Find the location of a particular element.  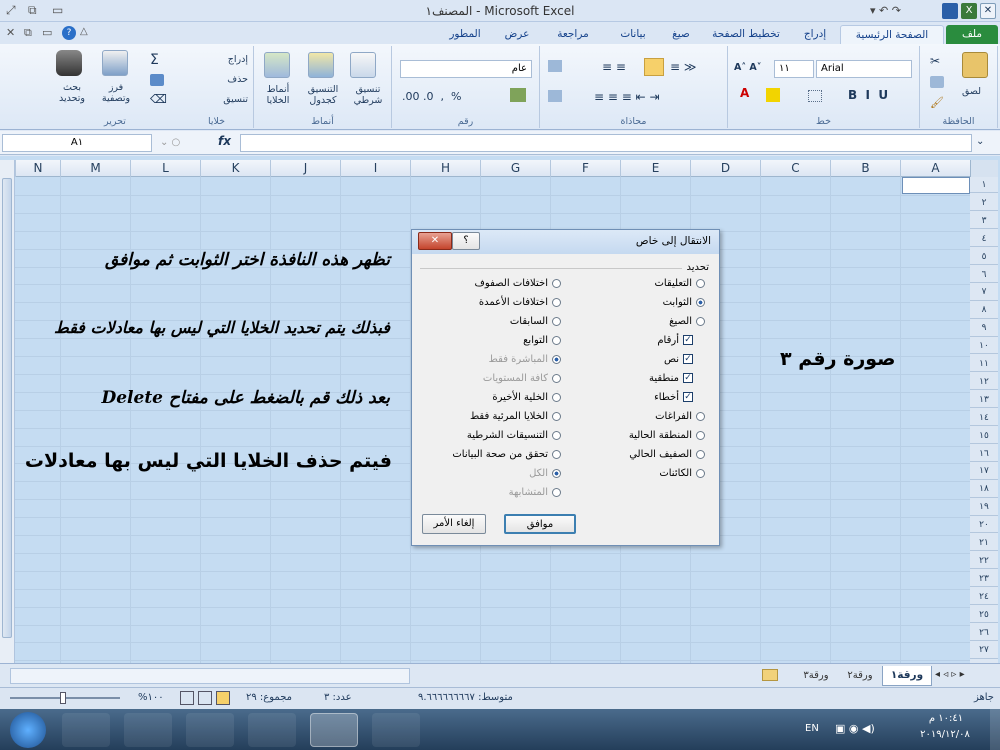

align-top-icons: ≡ ≡ is located at coordinates (614, 67).